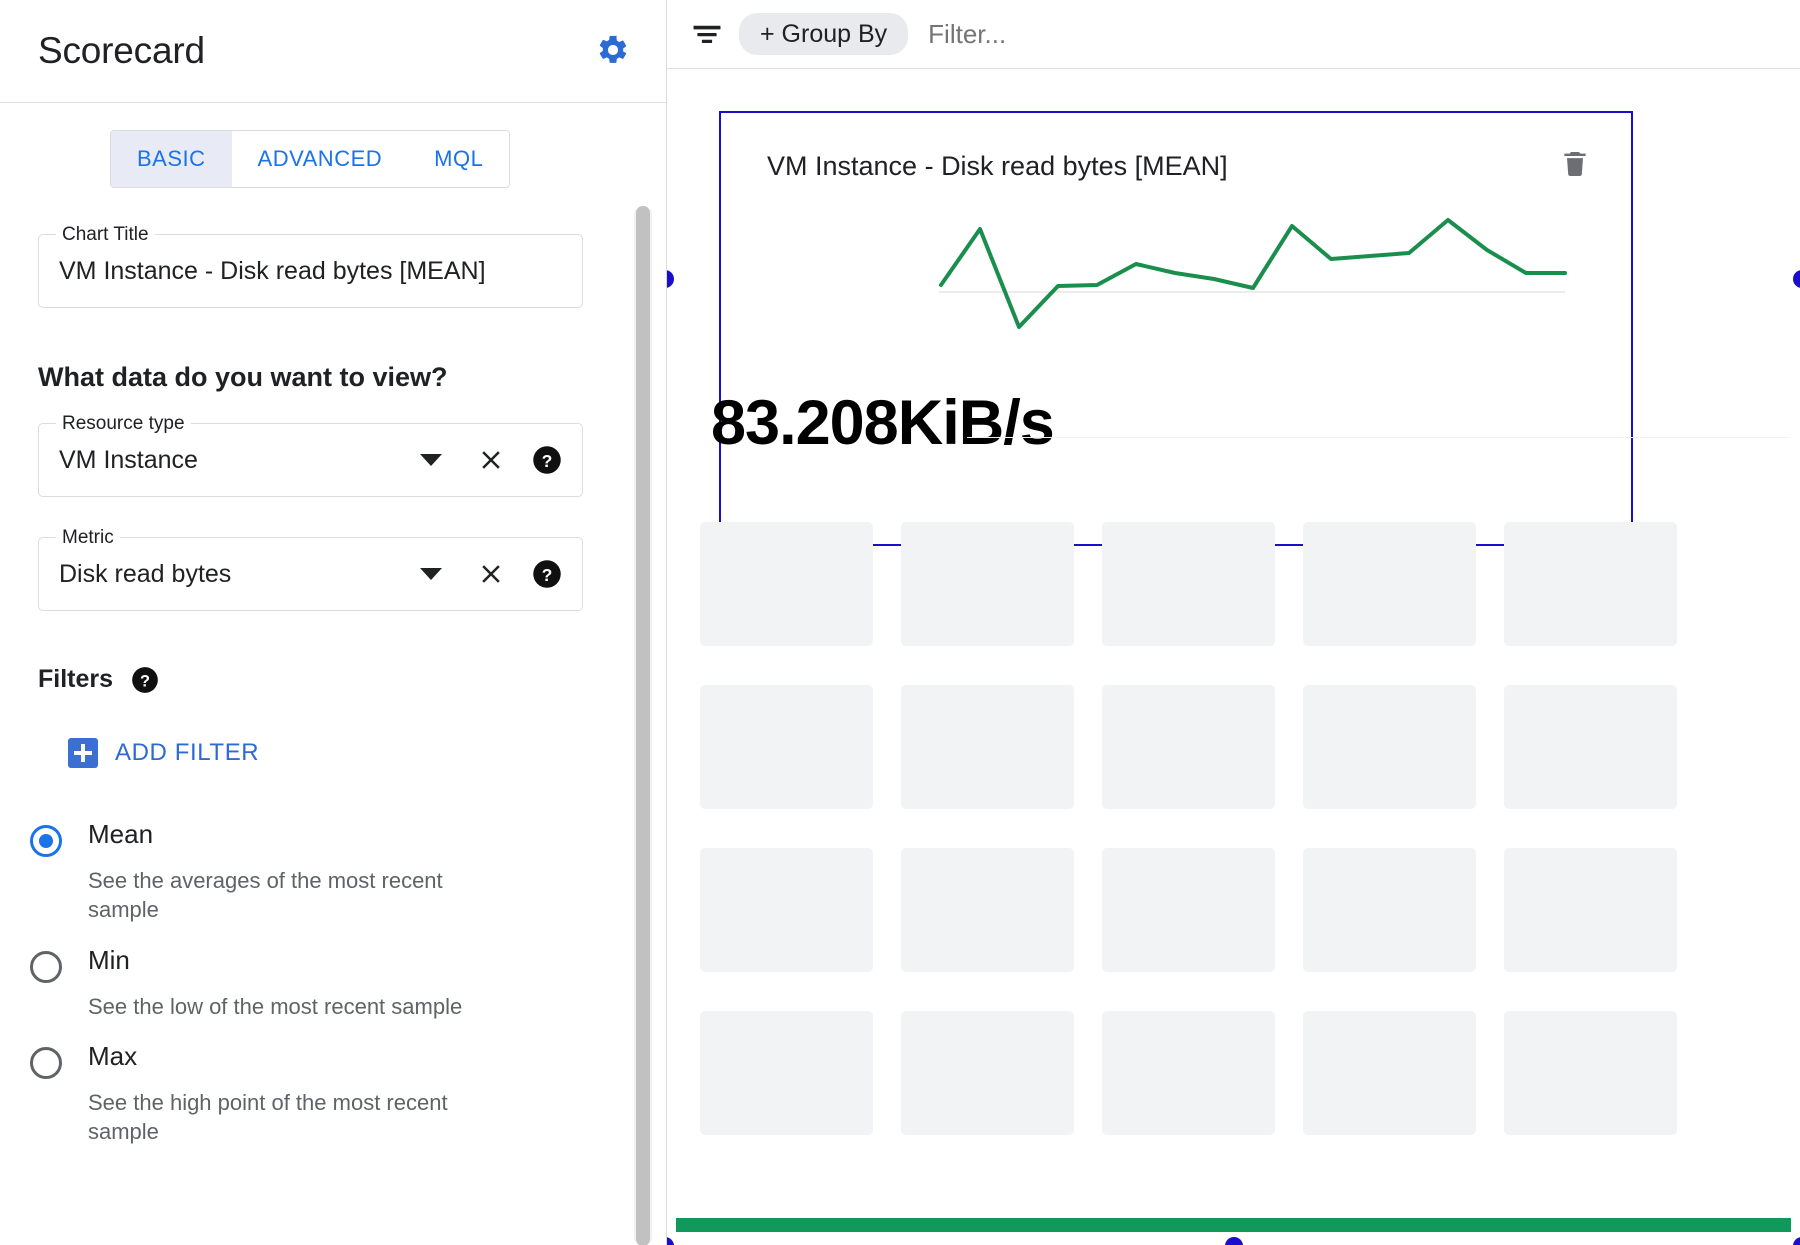  What do you see at coordinates (320, 159) in the screenshot?
I see `tab-advanced: ADVANCED` at bounding box center [320, 159].